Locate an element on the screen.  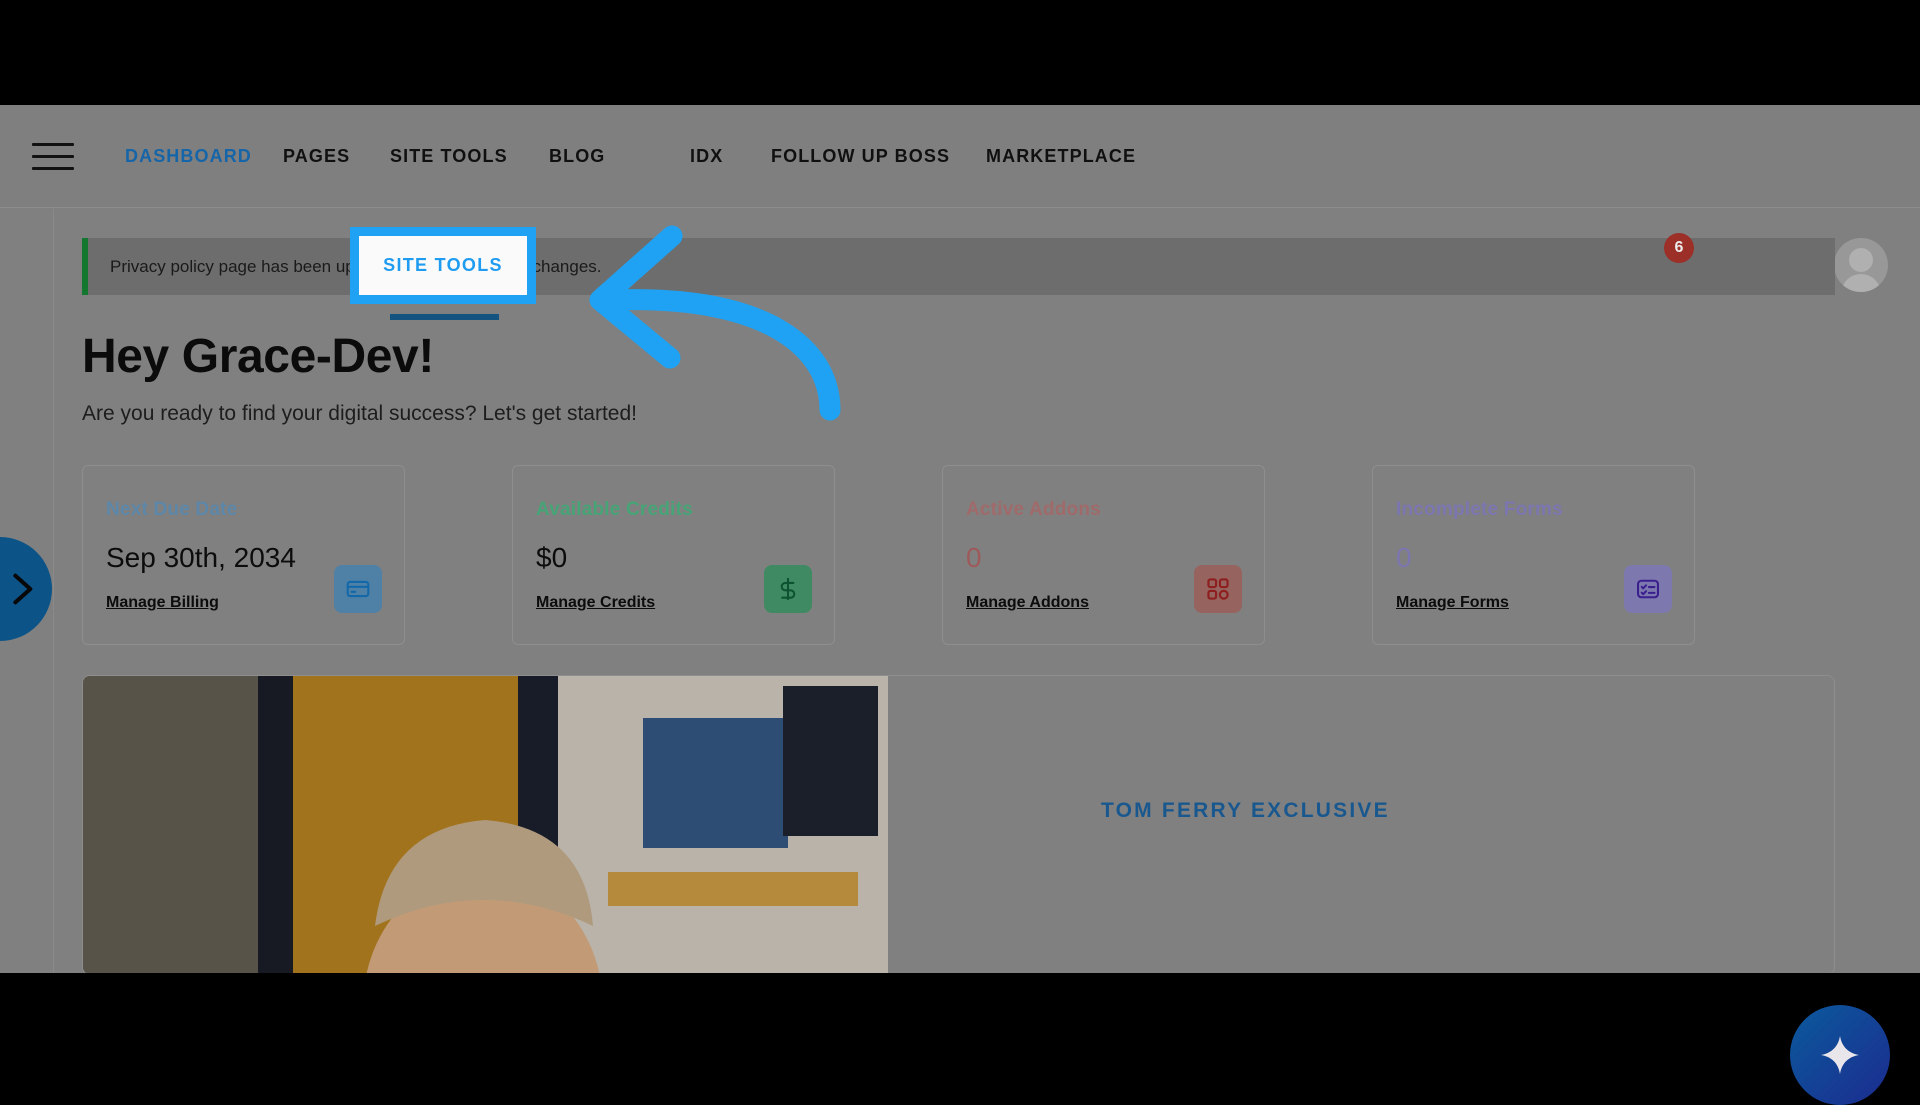
content-left-divider is located at coordinates (53, 591).